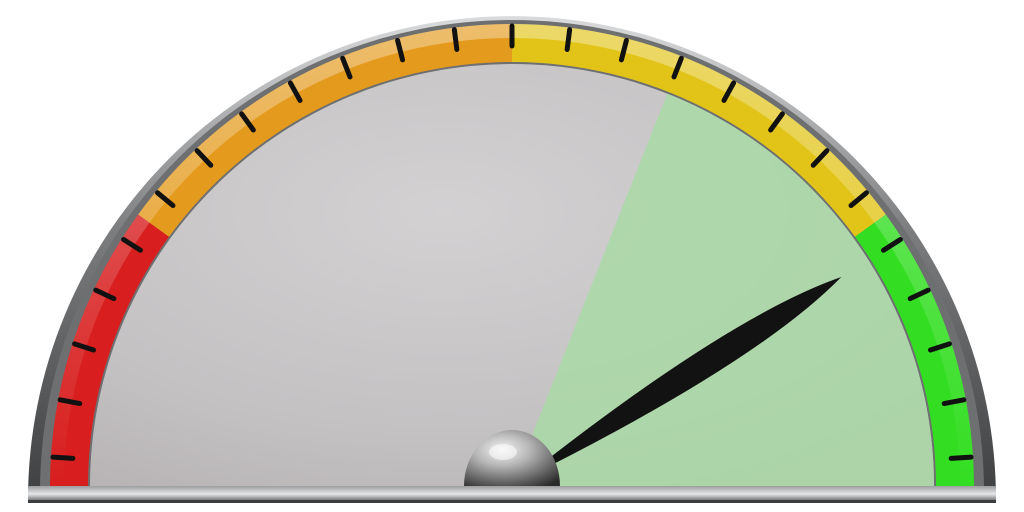 The image size is (1024, 512). What do you see at coordinates (512, 494) in the screenshot?
I see `gauge-base` at bounding box center [512, 494].